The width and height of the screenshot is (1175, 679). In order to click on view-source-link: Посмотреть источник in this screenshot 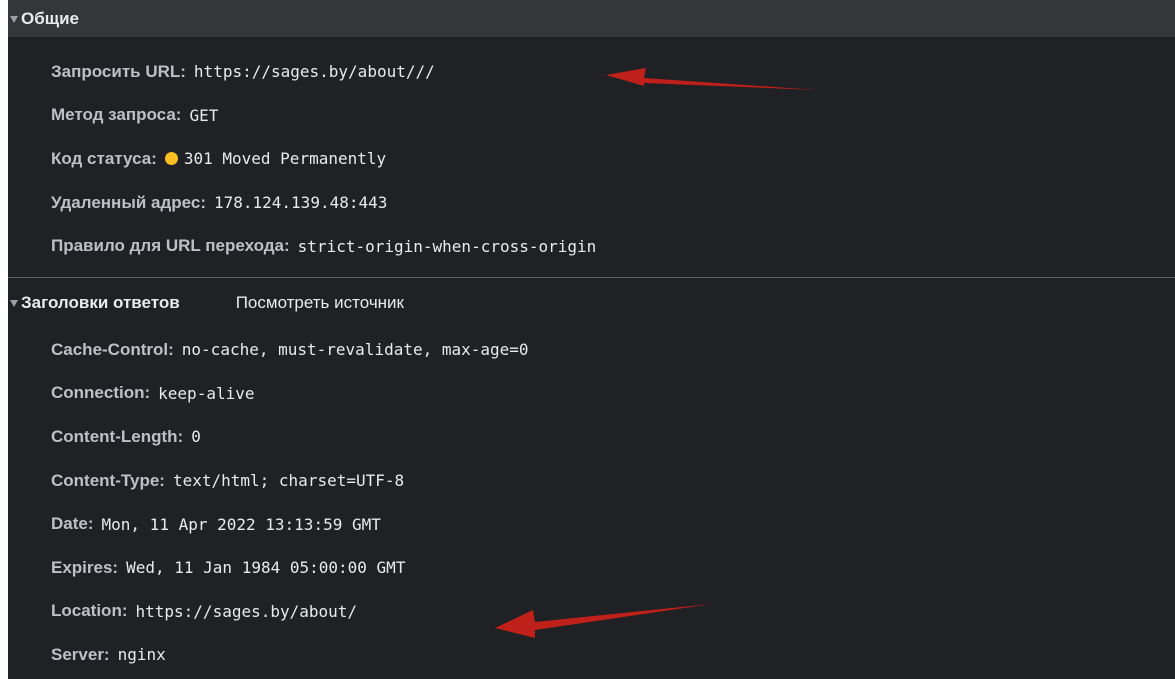, I will do `click(320, 303)`.